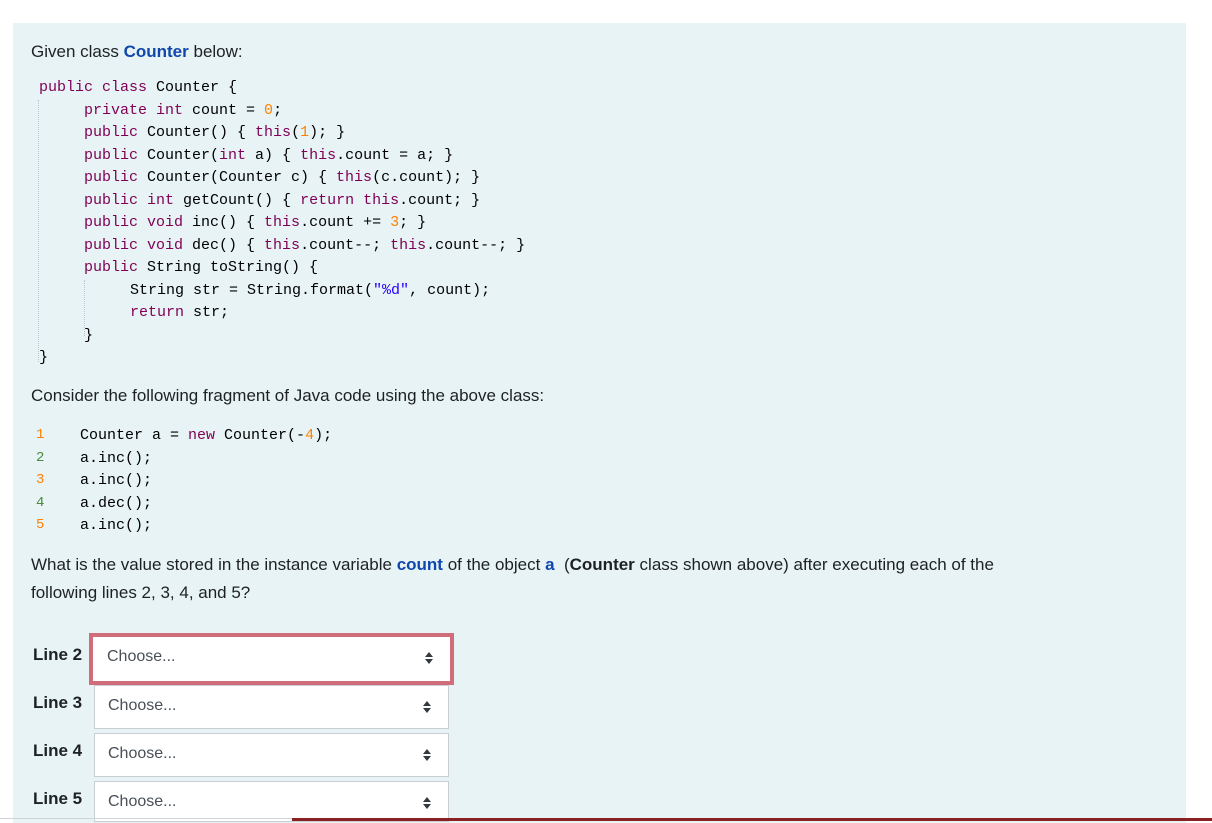 The height and width of the screenshot is (823, 1212). Describe the element at coordinates (89, 335) in the screenshot. I see `class-code-line-12: }` at that location.